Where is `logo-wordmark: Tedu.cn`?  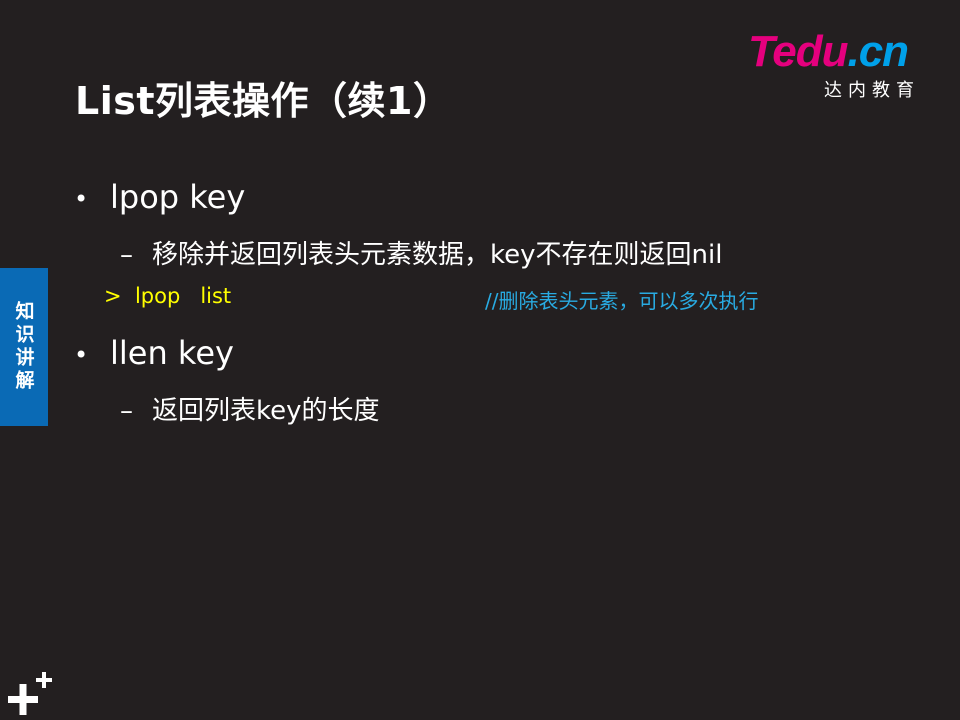 logo-wordmark: Tedu.cn is located at coordinates (828, 51).